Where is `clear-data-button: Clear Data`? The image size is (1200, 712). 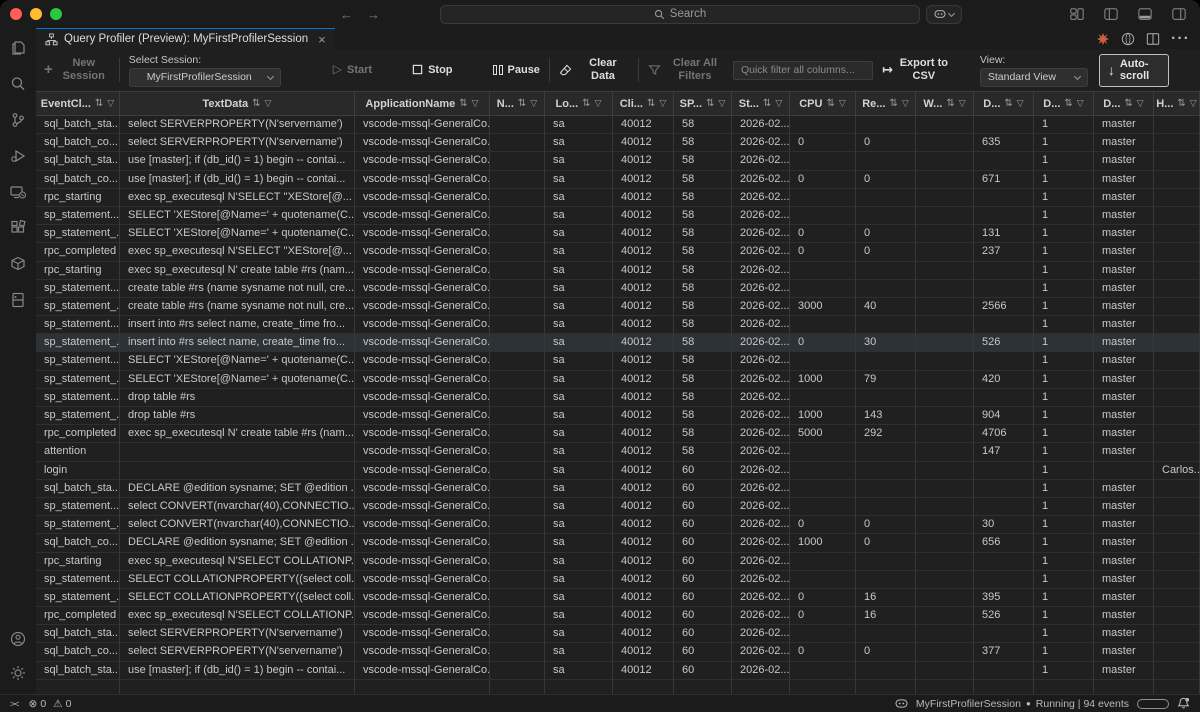 clear-data-button: Clear Data is located at coordinates (594, 69).